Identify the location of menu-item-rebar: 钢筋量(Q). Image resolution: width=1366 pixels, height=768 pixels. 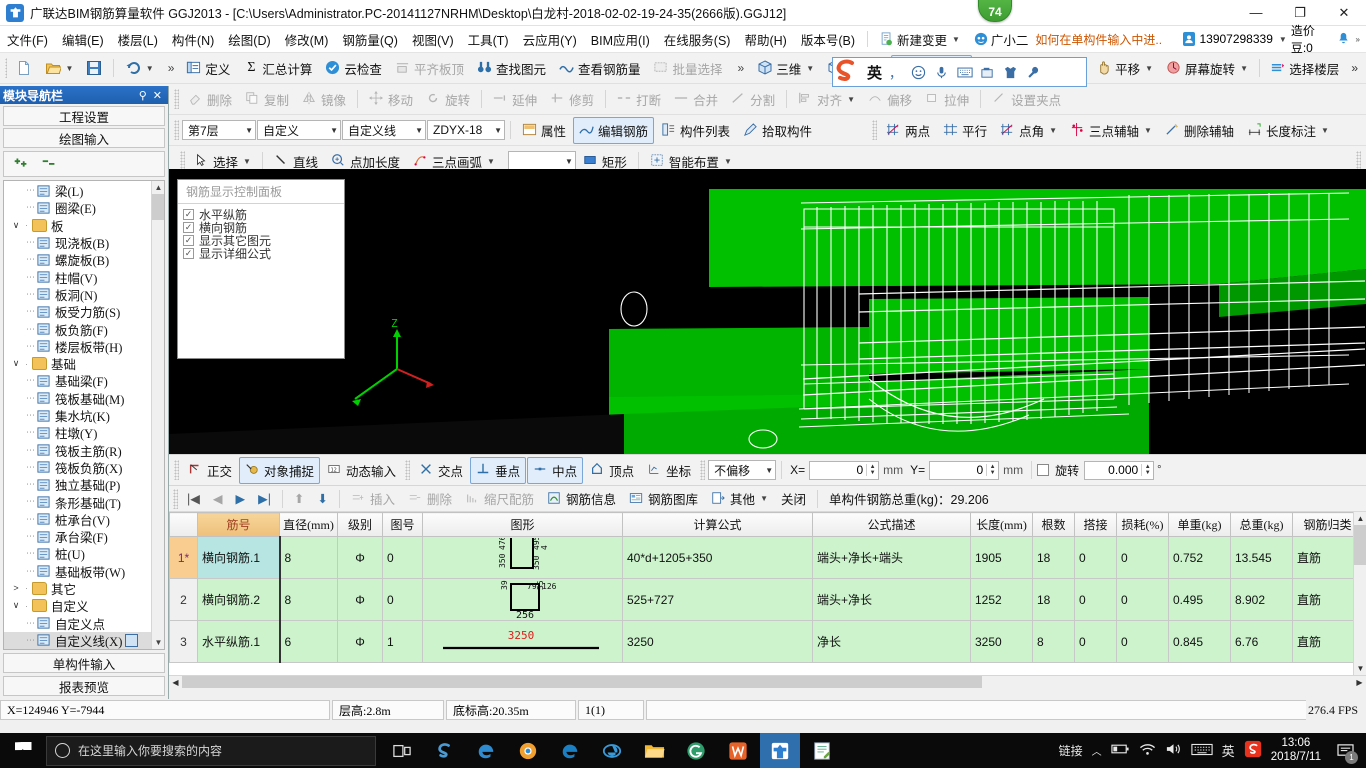
(370, 39).